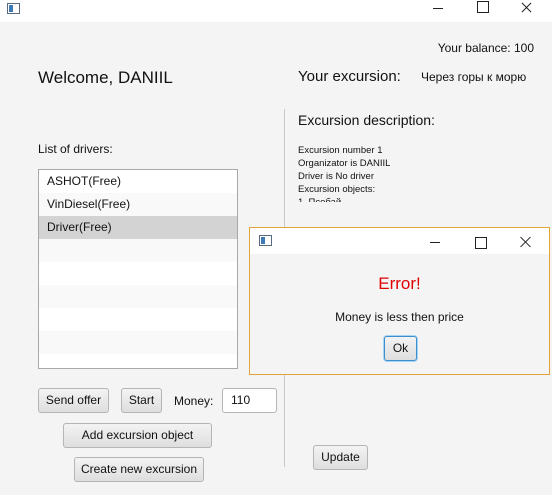 This screenshot has height=495, width=552. What do you see at coordinates (485, 48) in the screenshot?
I see `balance-label: Your balance: 100` at bounding box center [485, 48].